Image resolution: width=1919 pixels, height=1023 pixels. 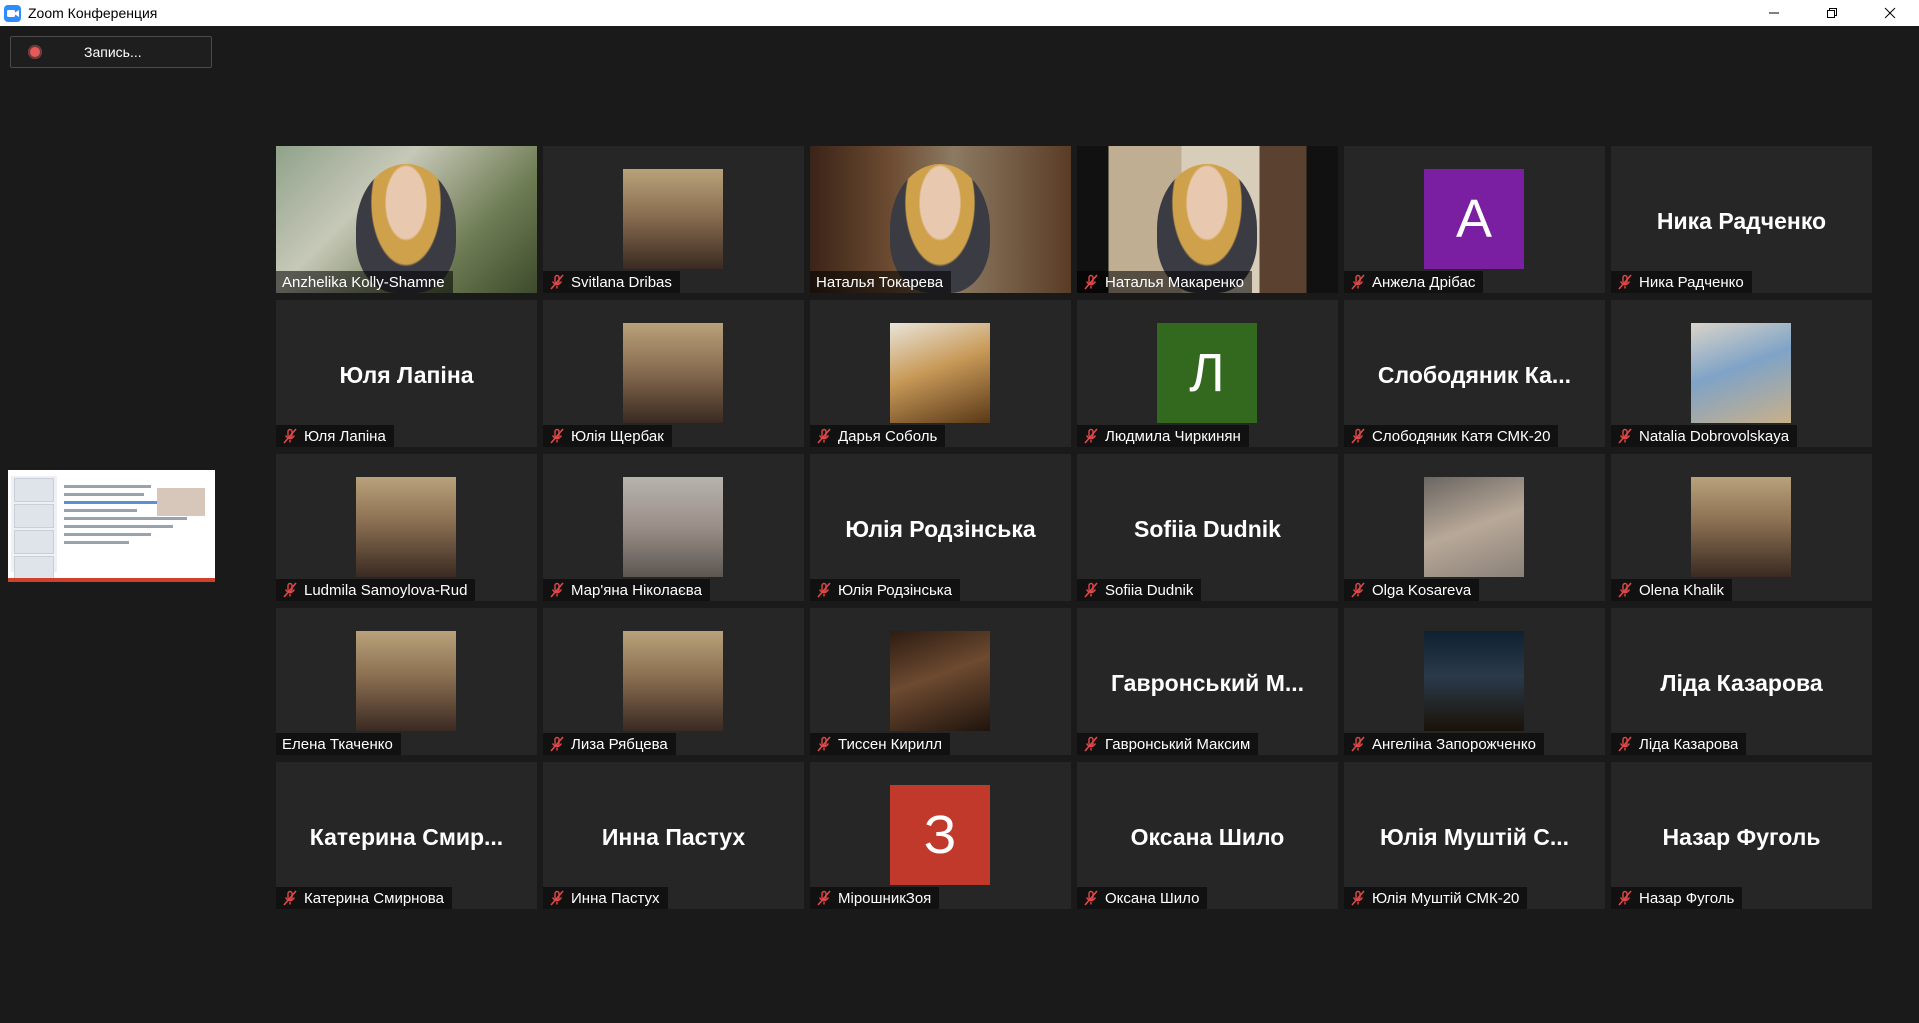 What do you see at coordinates (335, 436) in the screenshot?
I see `participant-name-label: Юля Лапіна` at bounding box center [335, 436].